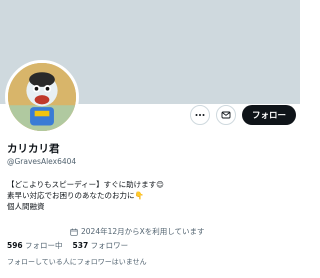 This screenshot has width=320, height=278. What do you see at coordinates (44, 245) in the screenshot?
I see `following-label: フォロー中` at bounding box center [44, 245].